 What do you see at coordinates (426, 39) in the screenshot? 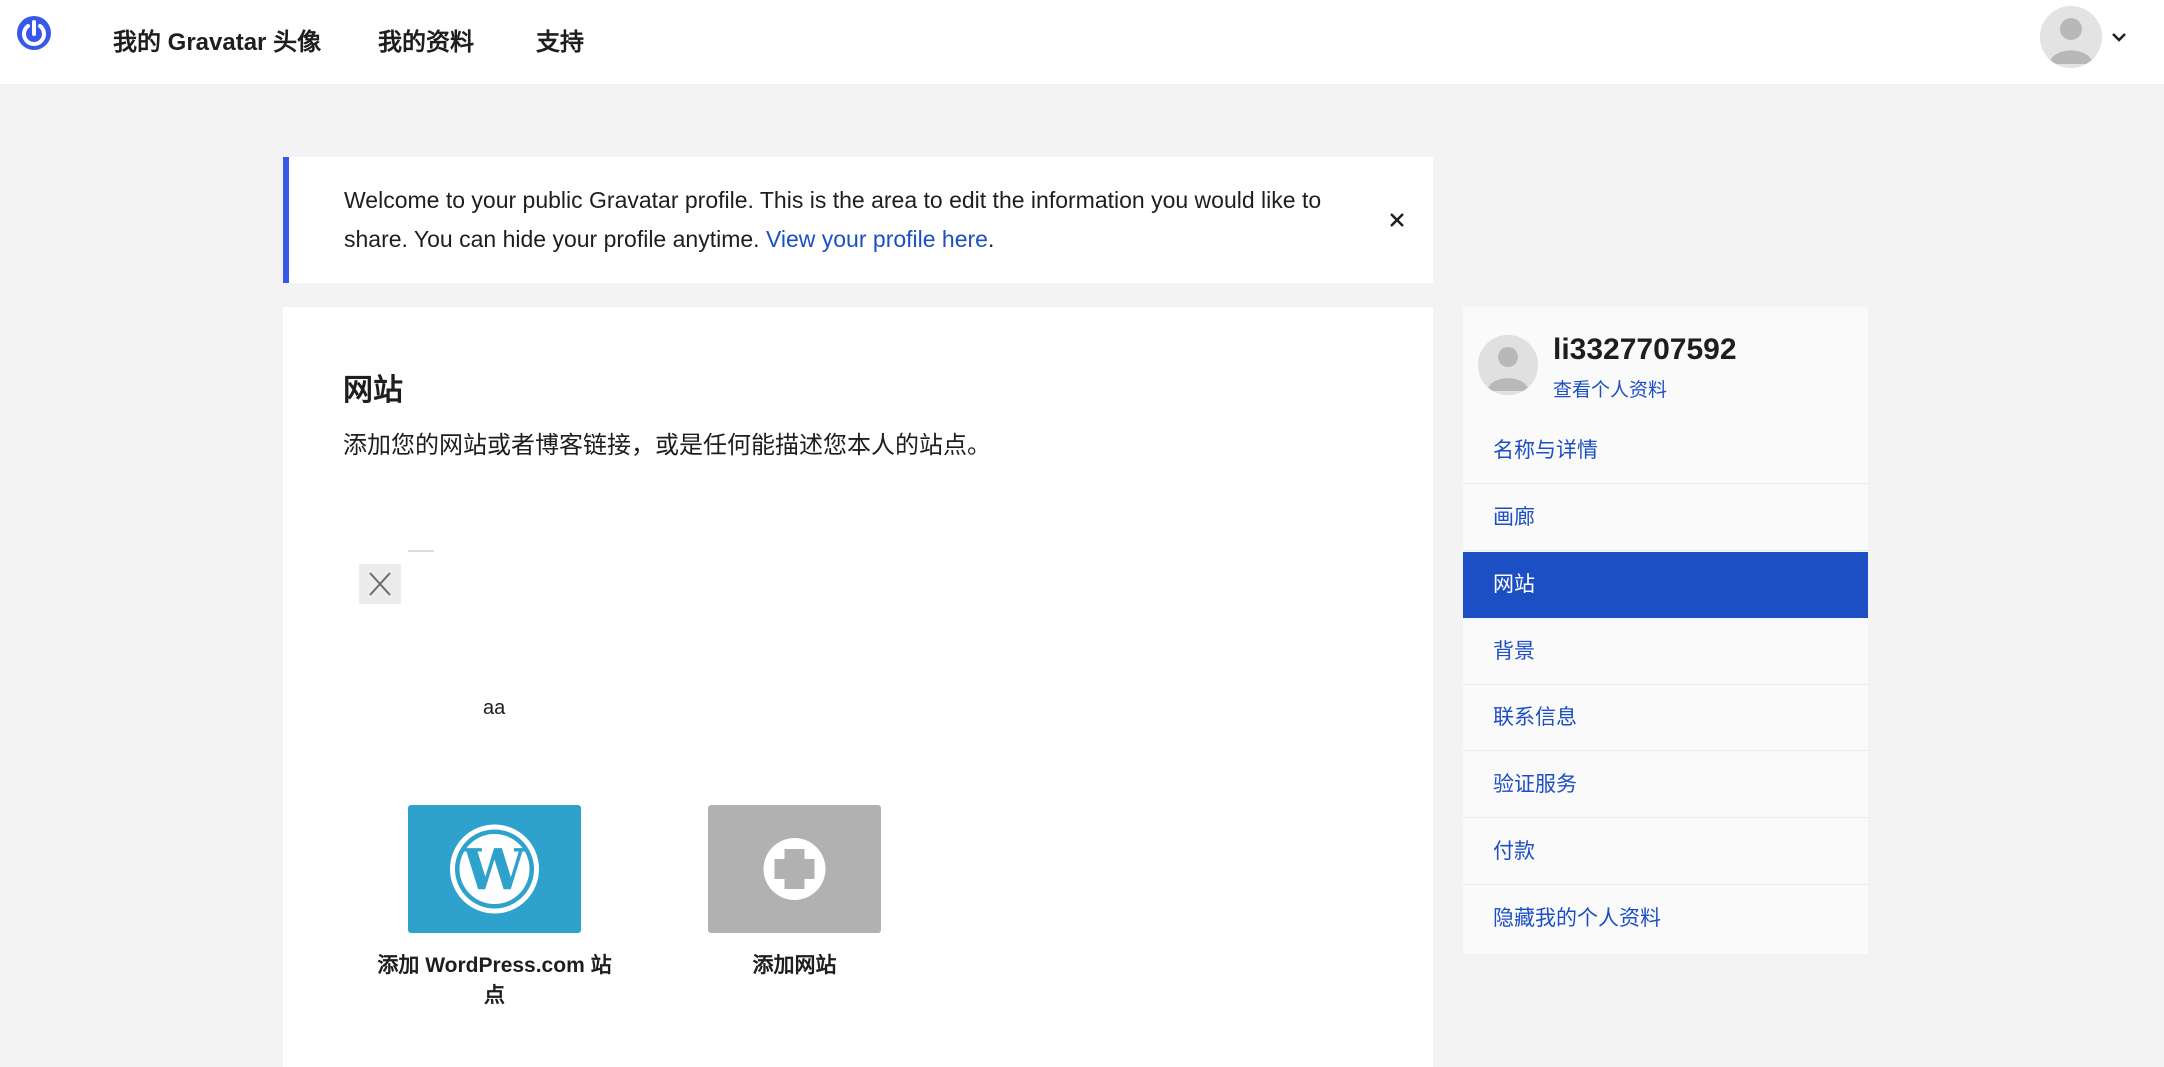
I see `nav-my-profile: 我的资料` at bounding box center [426, 39].